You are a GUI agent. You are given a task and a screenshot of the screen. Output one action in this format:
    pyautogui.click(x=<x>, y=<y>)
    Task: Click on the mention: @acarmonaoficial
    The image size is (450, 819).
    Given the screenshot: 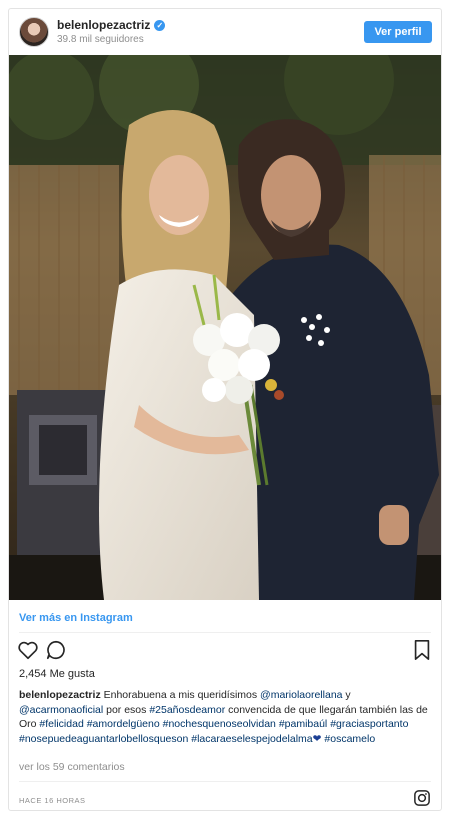 What is the action you would take?
    pyautogui.click(x=61, y=710)
    